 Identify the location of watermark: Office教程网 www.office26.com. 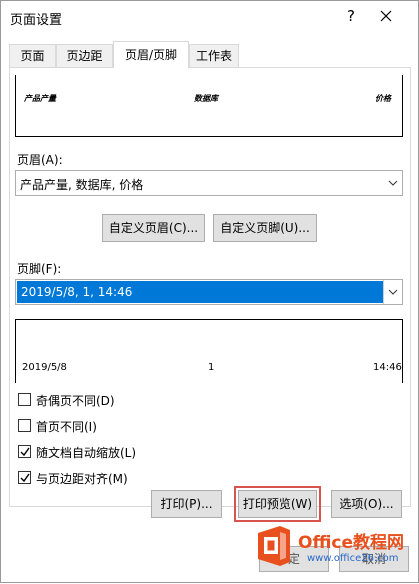
(335, 553).